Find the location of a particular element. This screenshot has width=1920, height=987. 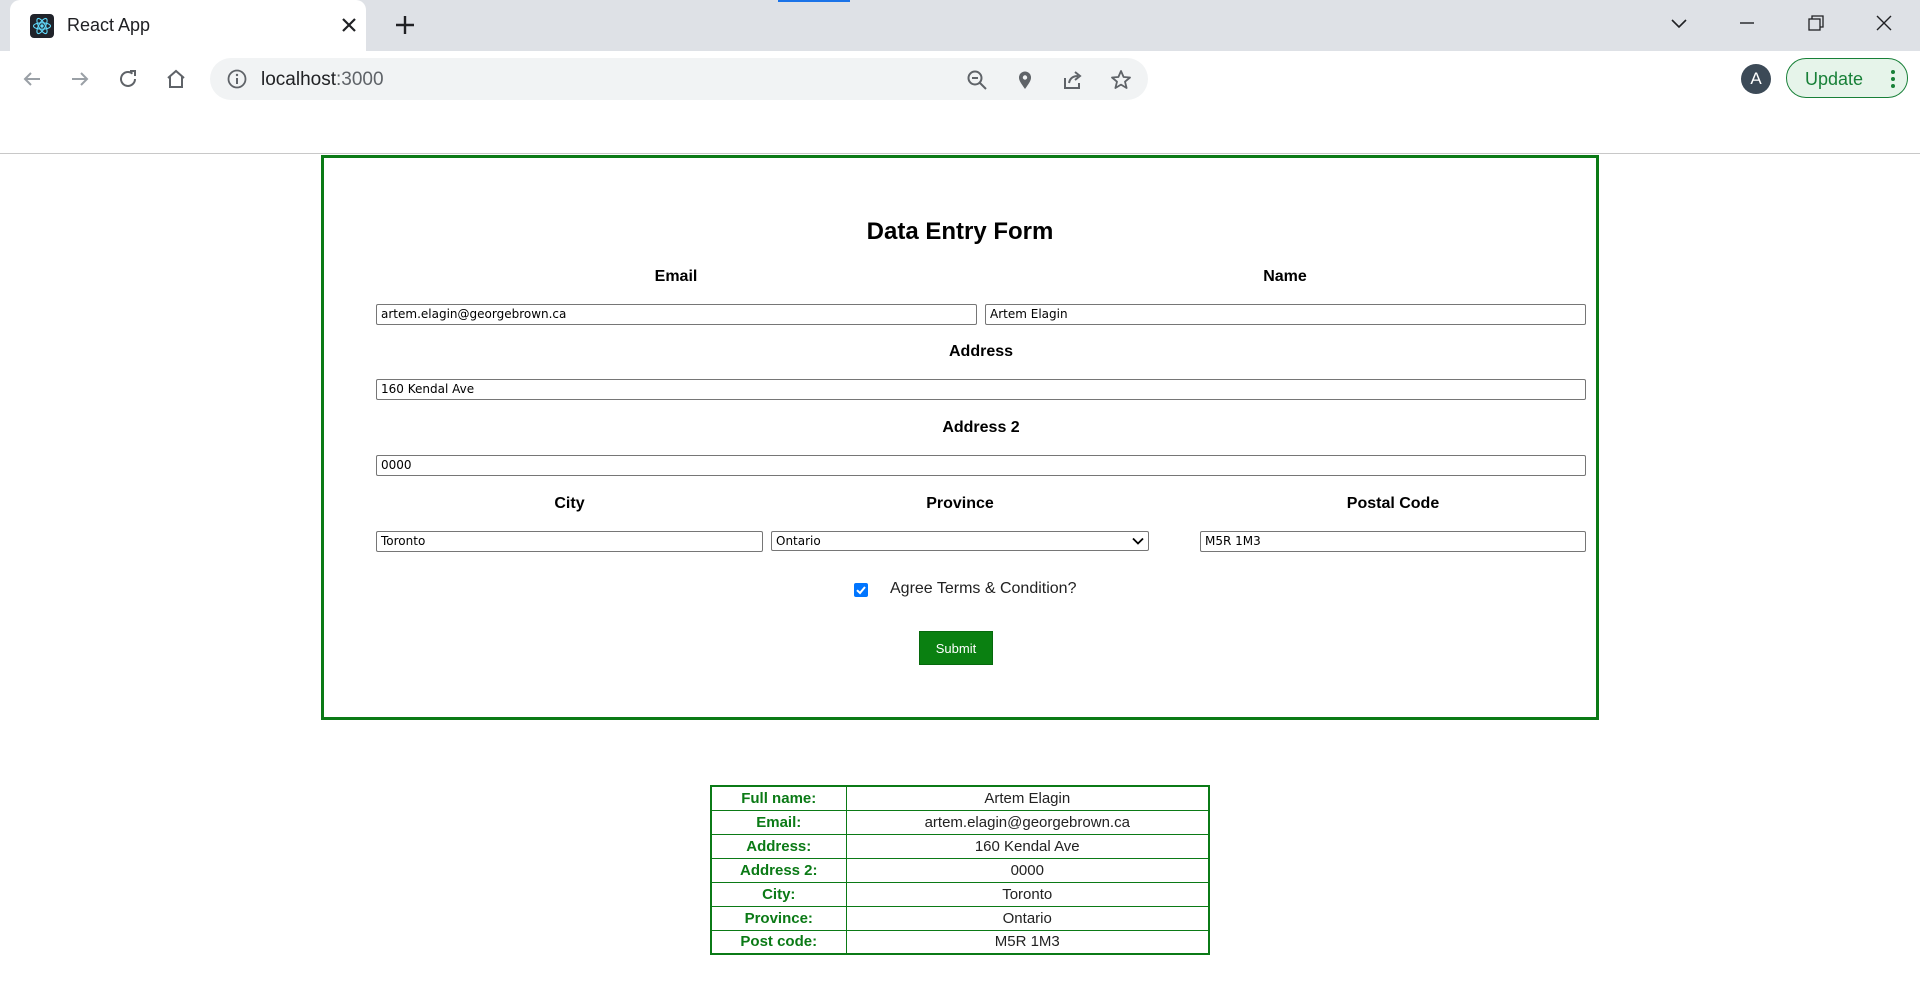

city-label: City is located at coordinates (569, 503).